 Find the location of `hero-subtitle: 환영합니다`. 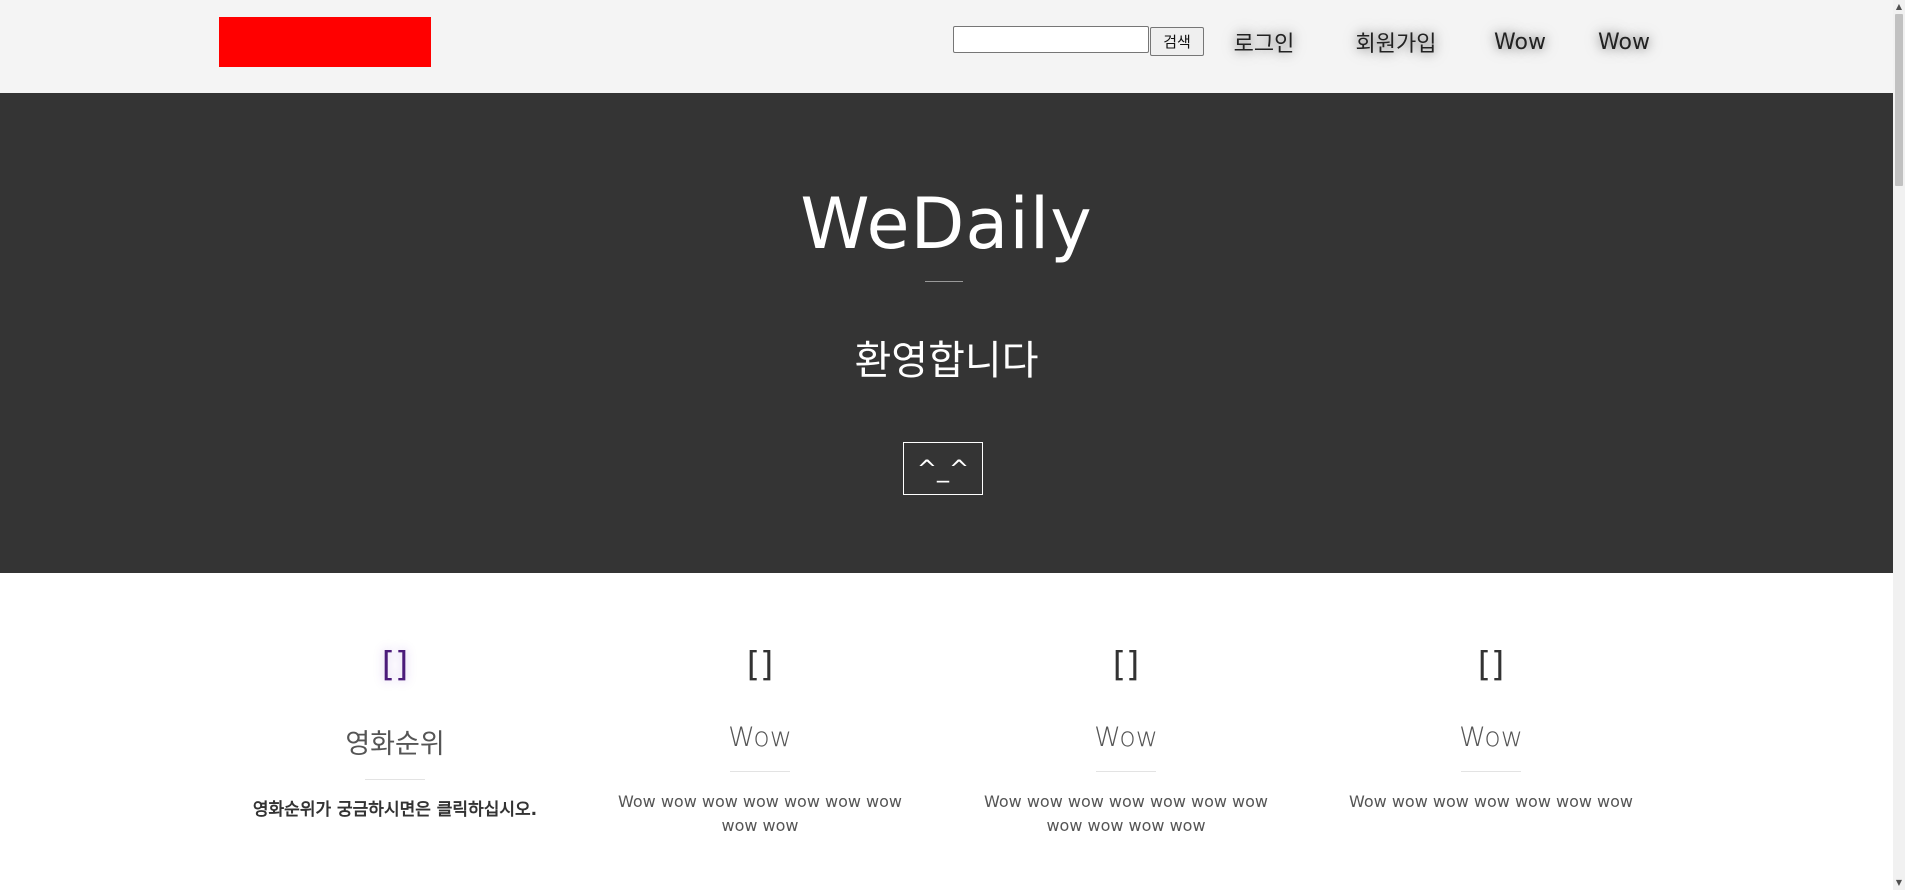

hero-subtitle: 환영합니다 is located at coordinates (946, 361).